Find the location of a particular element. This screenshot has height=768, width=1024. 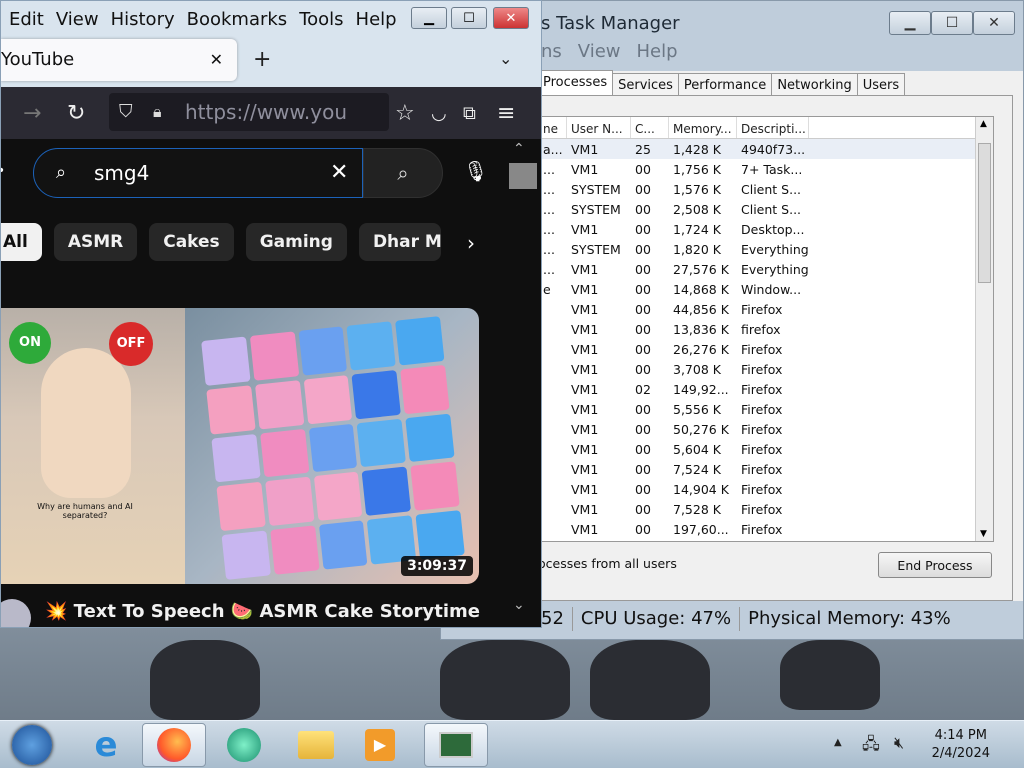

taskbar-firefox is located at coordinates (174, 745).